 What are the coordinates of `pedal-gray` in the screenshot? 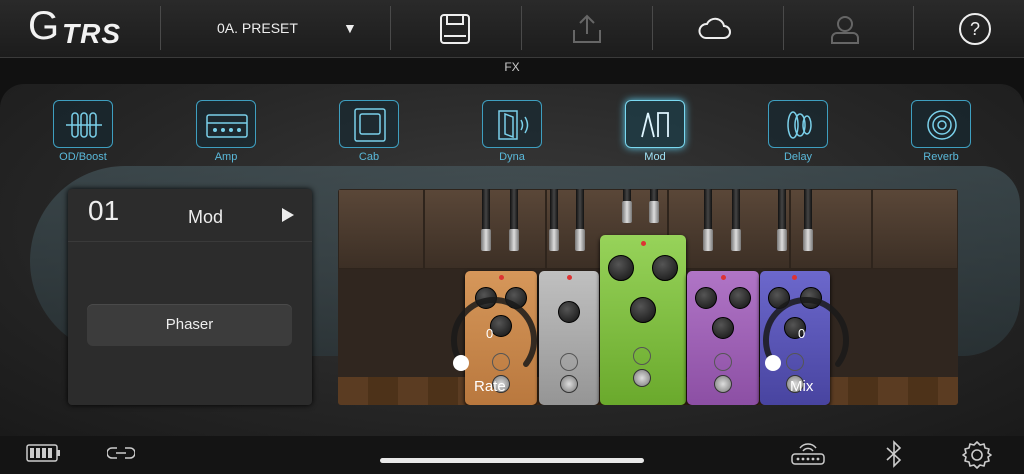 It's located at (569, 338).